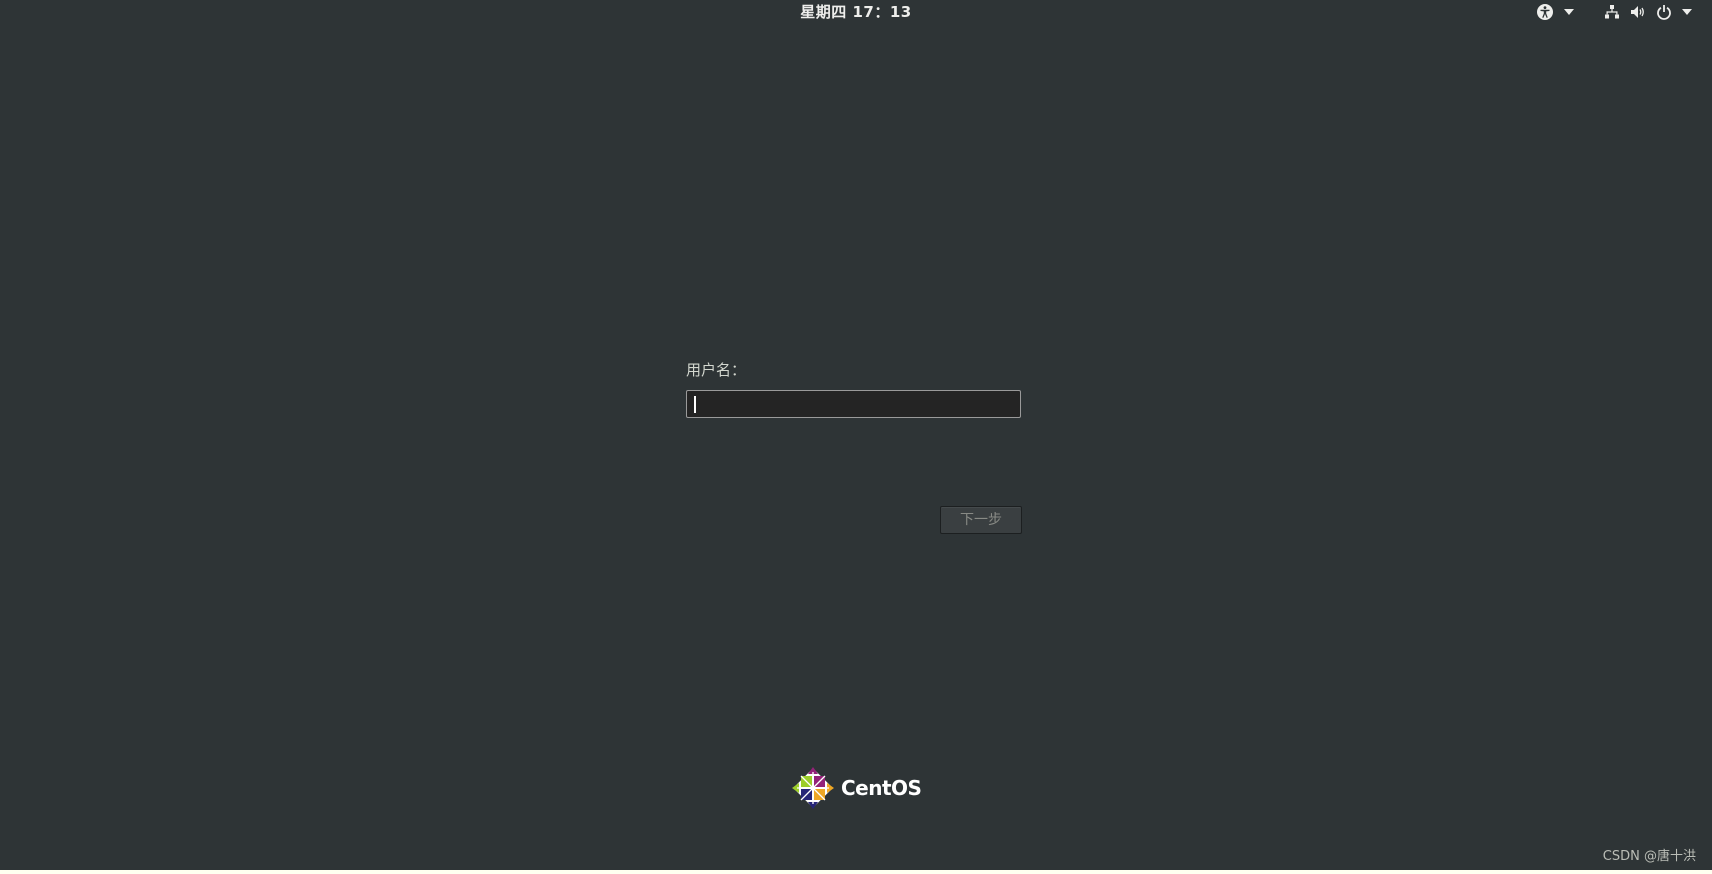 The height and width of the screenshot is (874, 1712). I want to click on logo-text: CentOS, so click(881, 788).